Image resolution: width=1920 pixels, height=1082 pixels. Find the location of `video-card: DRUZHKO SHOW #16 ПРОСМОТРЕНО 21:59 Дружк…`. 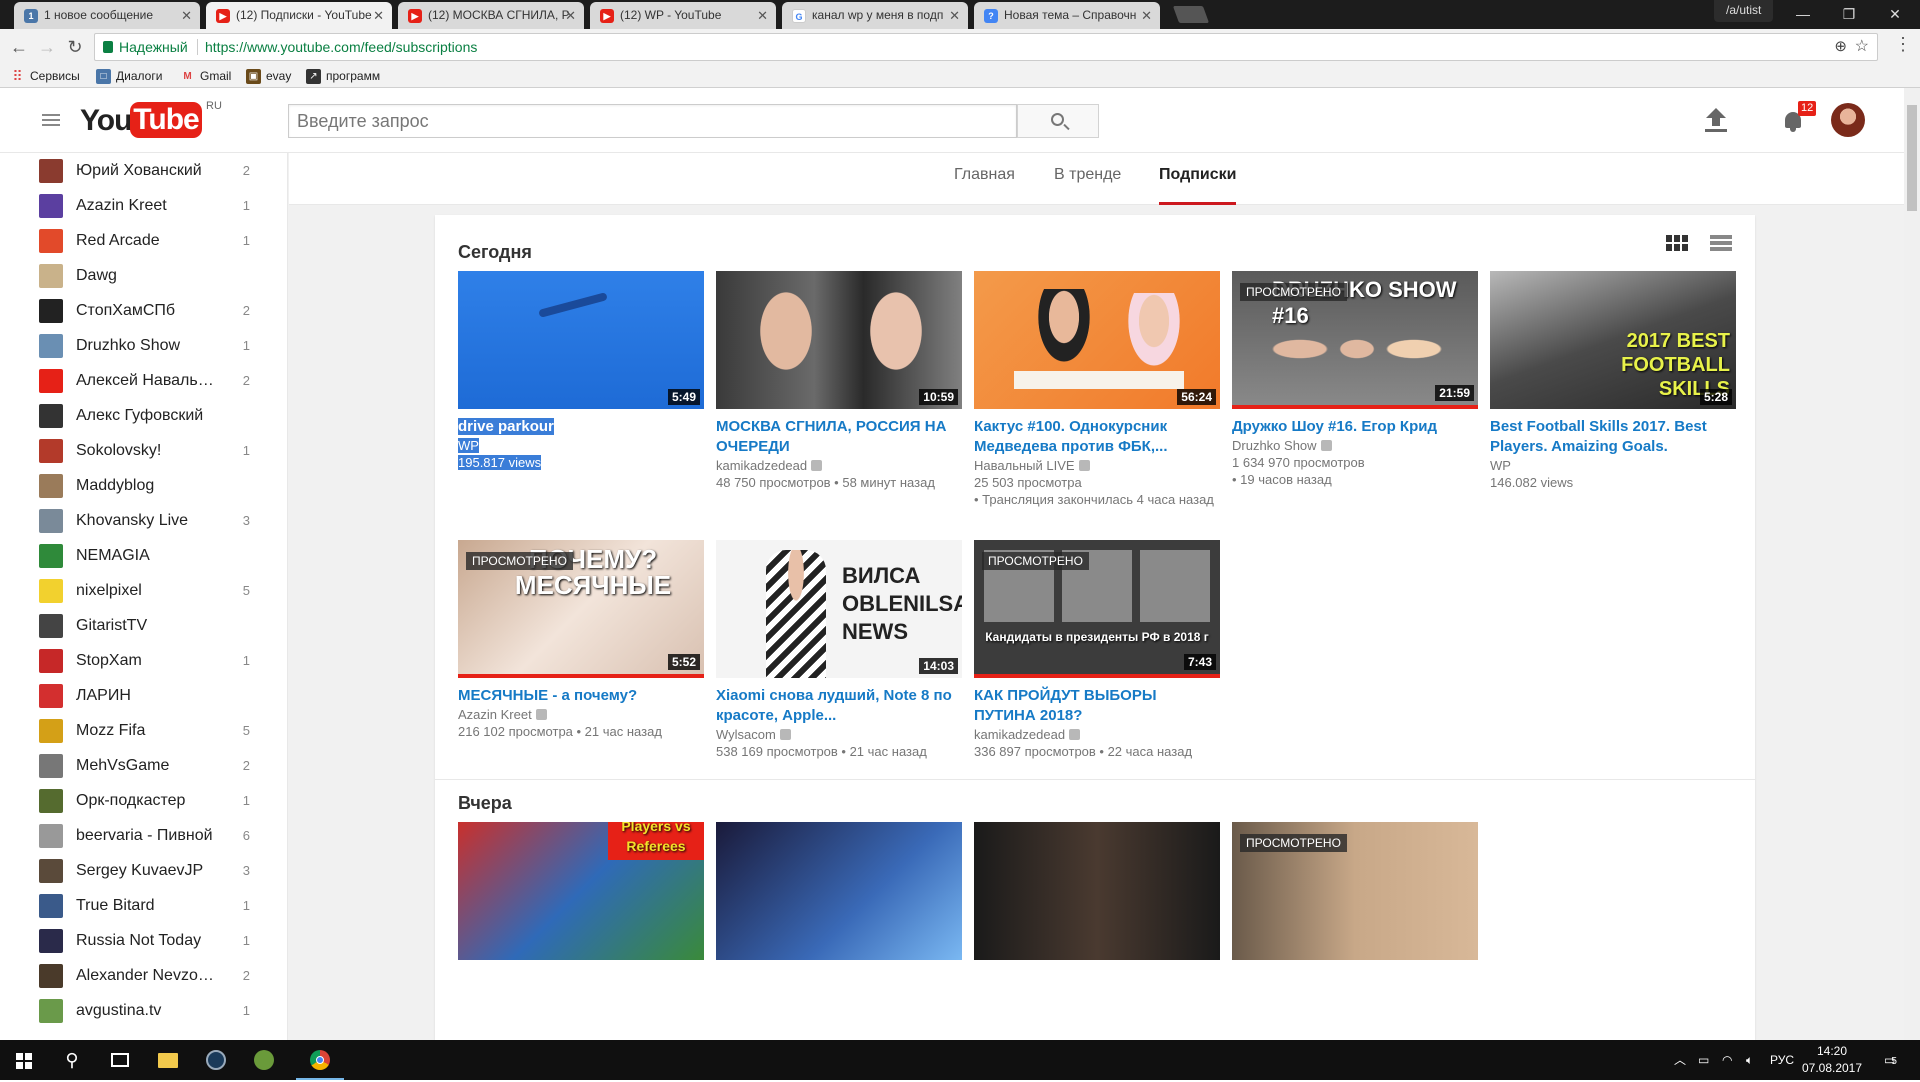

video-card: DRUZHKO SHOW #16 ПРОСМОТРЕНО 21:59 Дружк… is located at coordinates (1355, 379).